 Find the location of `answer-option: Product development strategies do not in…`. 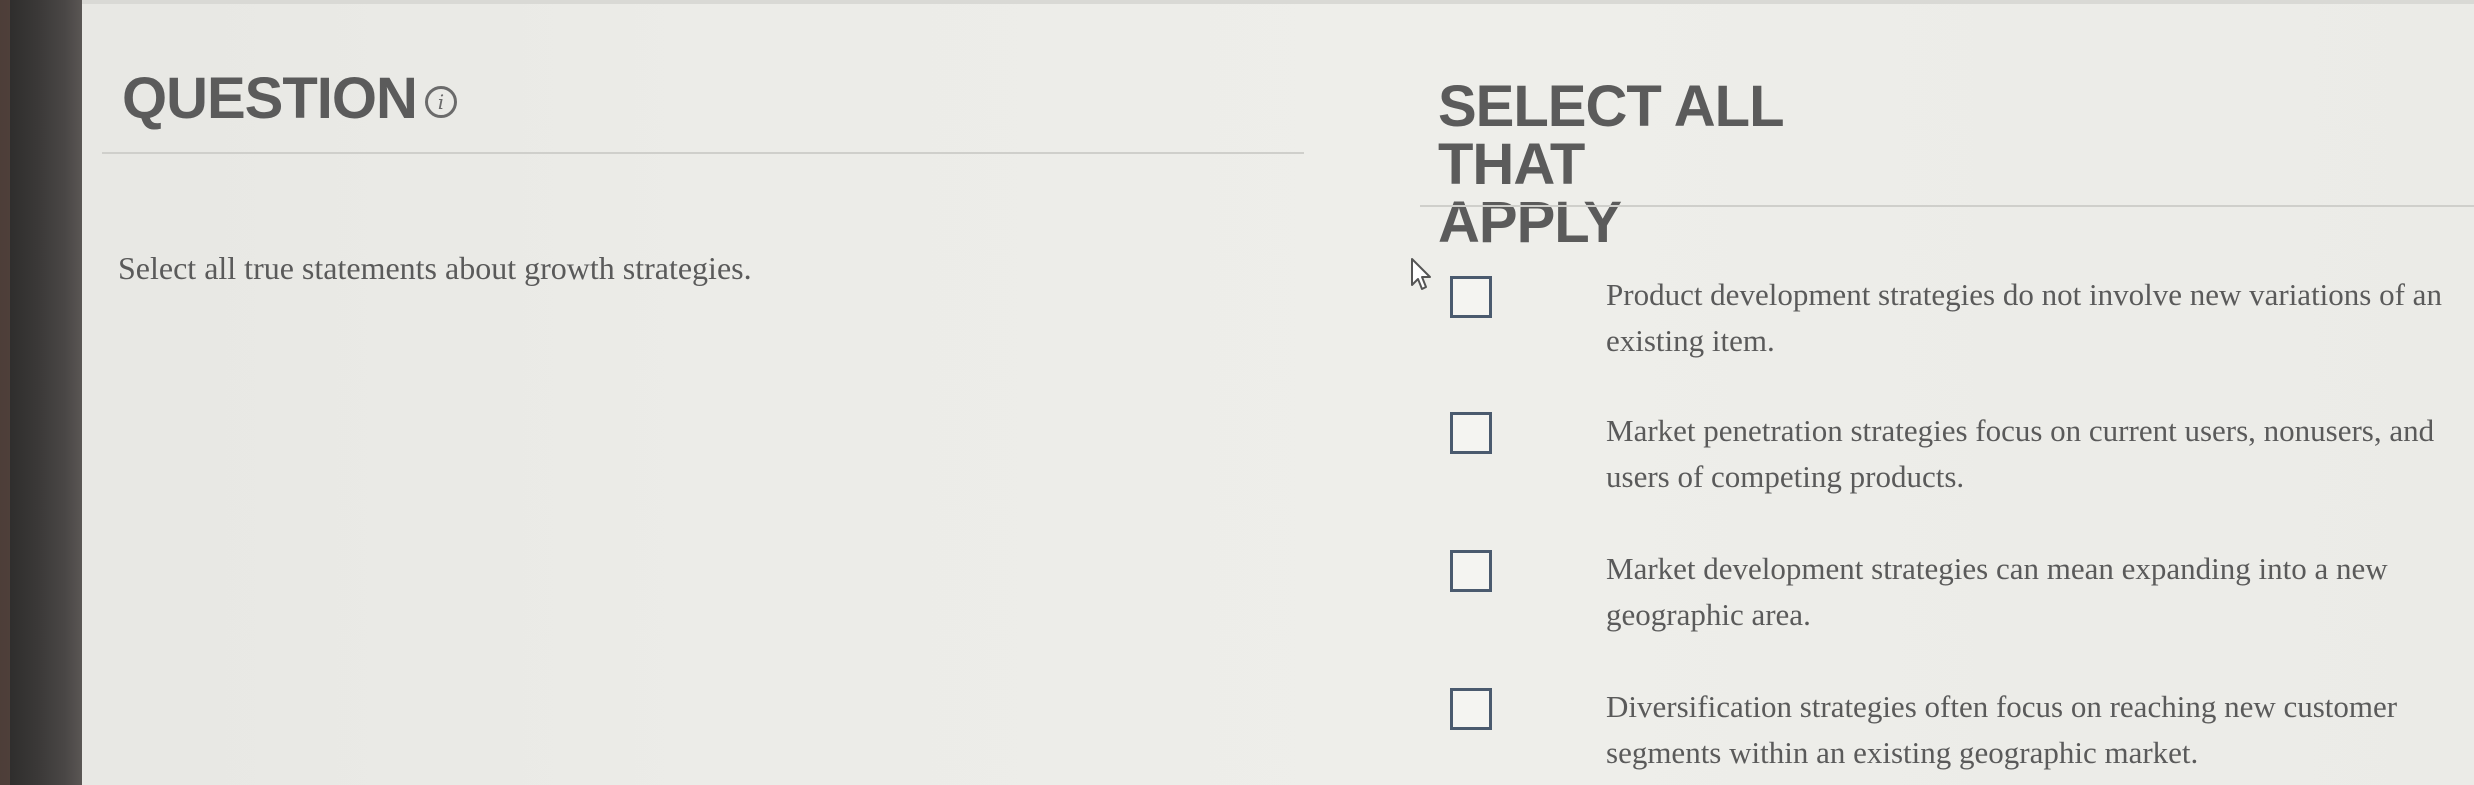

answer-option: Product development strategies do not in… is located at coordinates (1950, 318).